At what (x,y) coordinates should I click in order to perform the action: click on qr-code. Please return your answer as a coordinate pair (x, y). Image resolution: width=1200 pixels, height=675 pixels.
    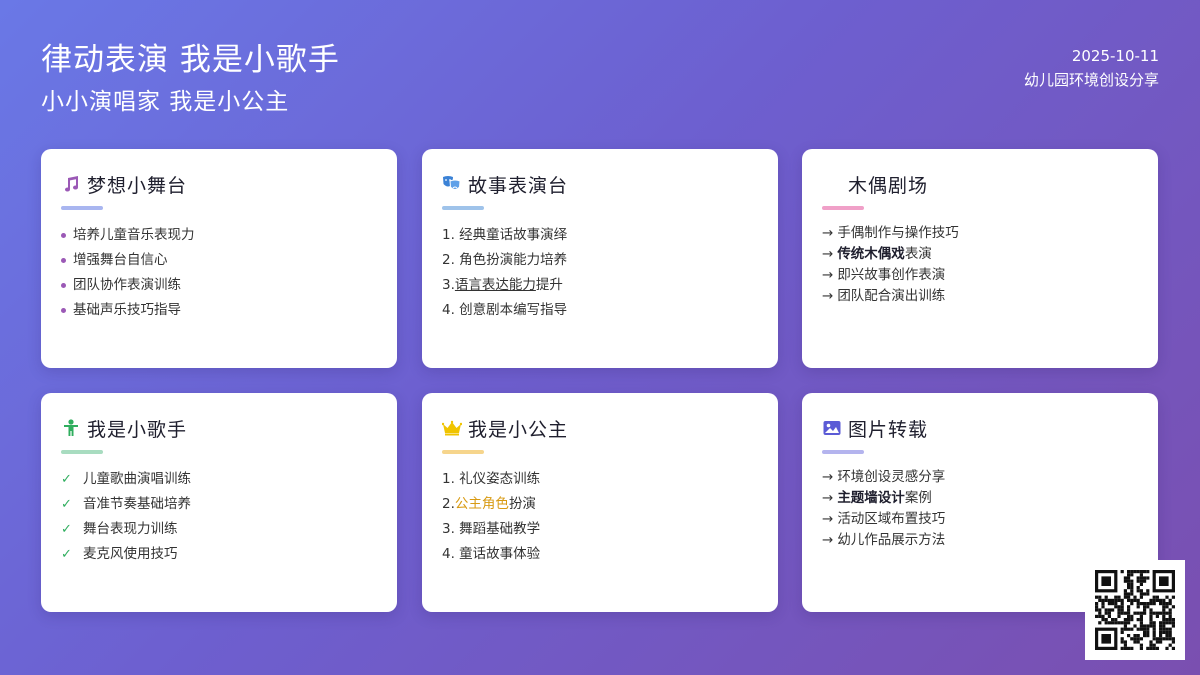
    Looking at the image, I should click on (1135, 610).